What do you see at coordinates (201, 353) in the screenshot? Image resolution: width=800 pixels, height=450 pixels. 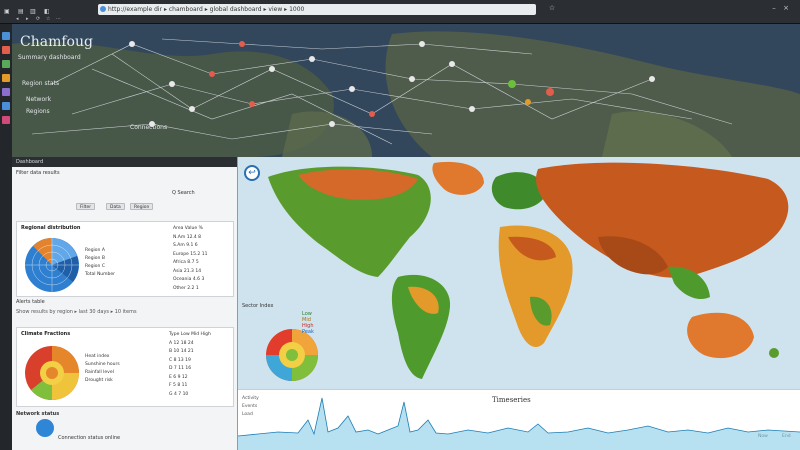 I see `table-row: B 10 14 21` at bounding box center [201, 353].